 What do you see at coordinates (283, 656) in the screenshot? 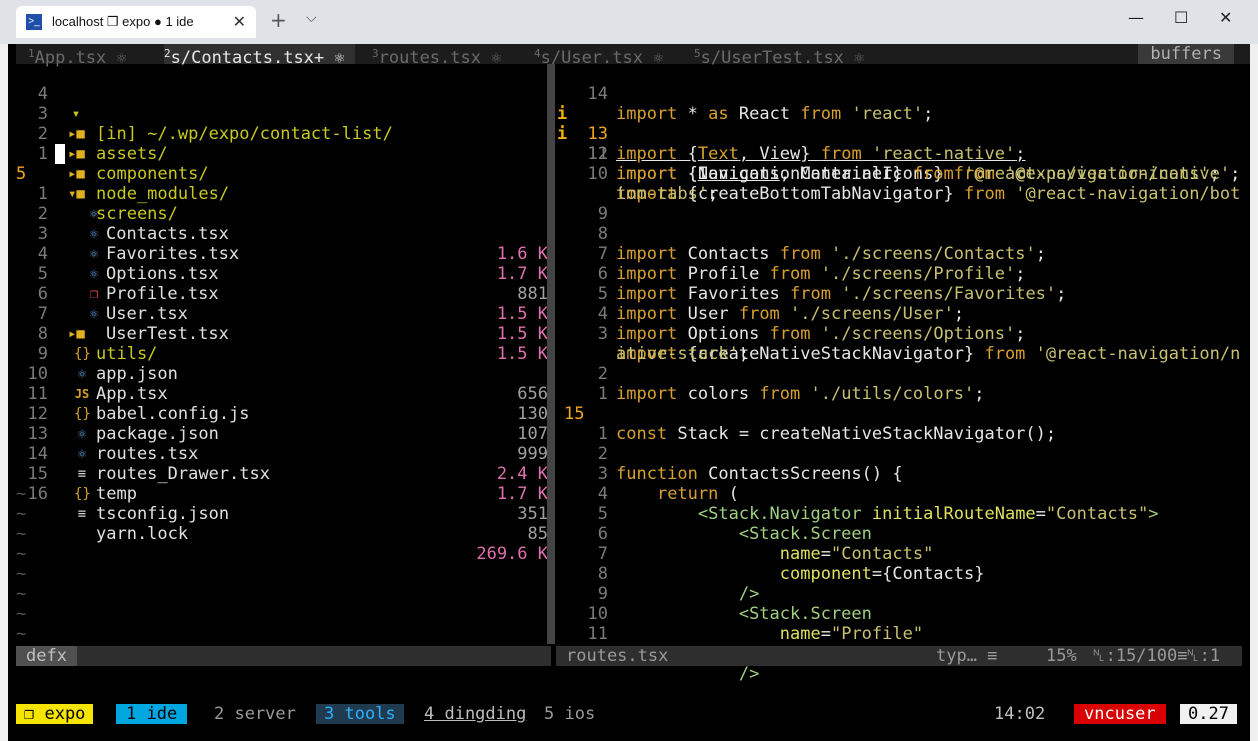
I see `left-statusline: defx` at bounding box center [283, 656].